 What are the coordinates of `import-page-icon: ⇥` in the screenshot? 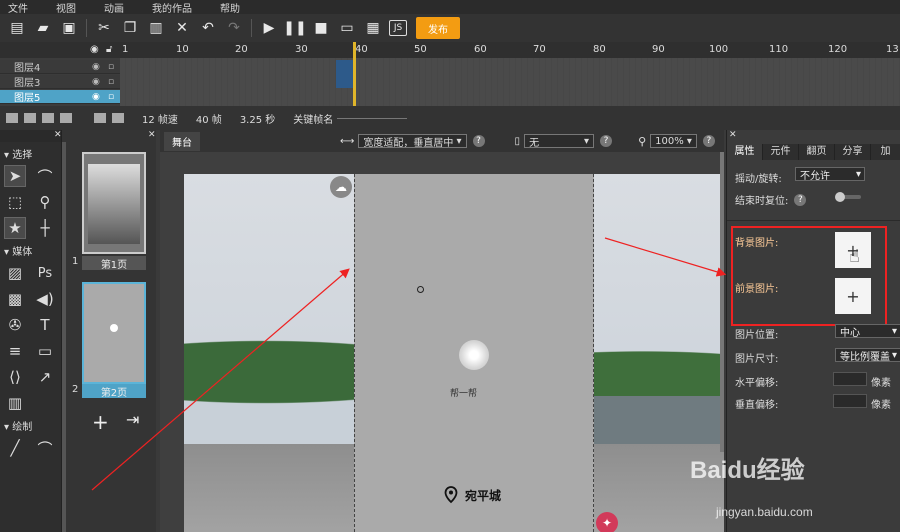 It's located at (132, 419).